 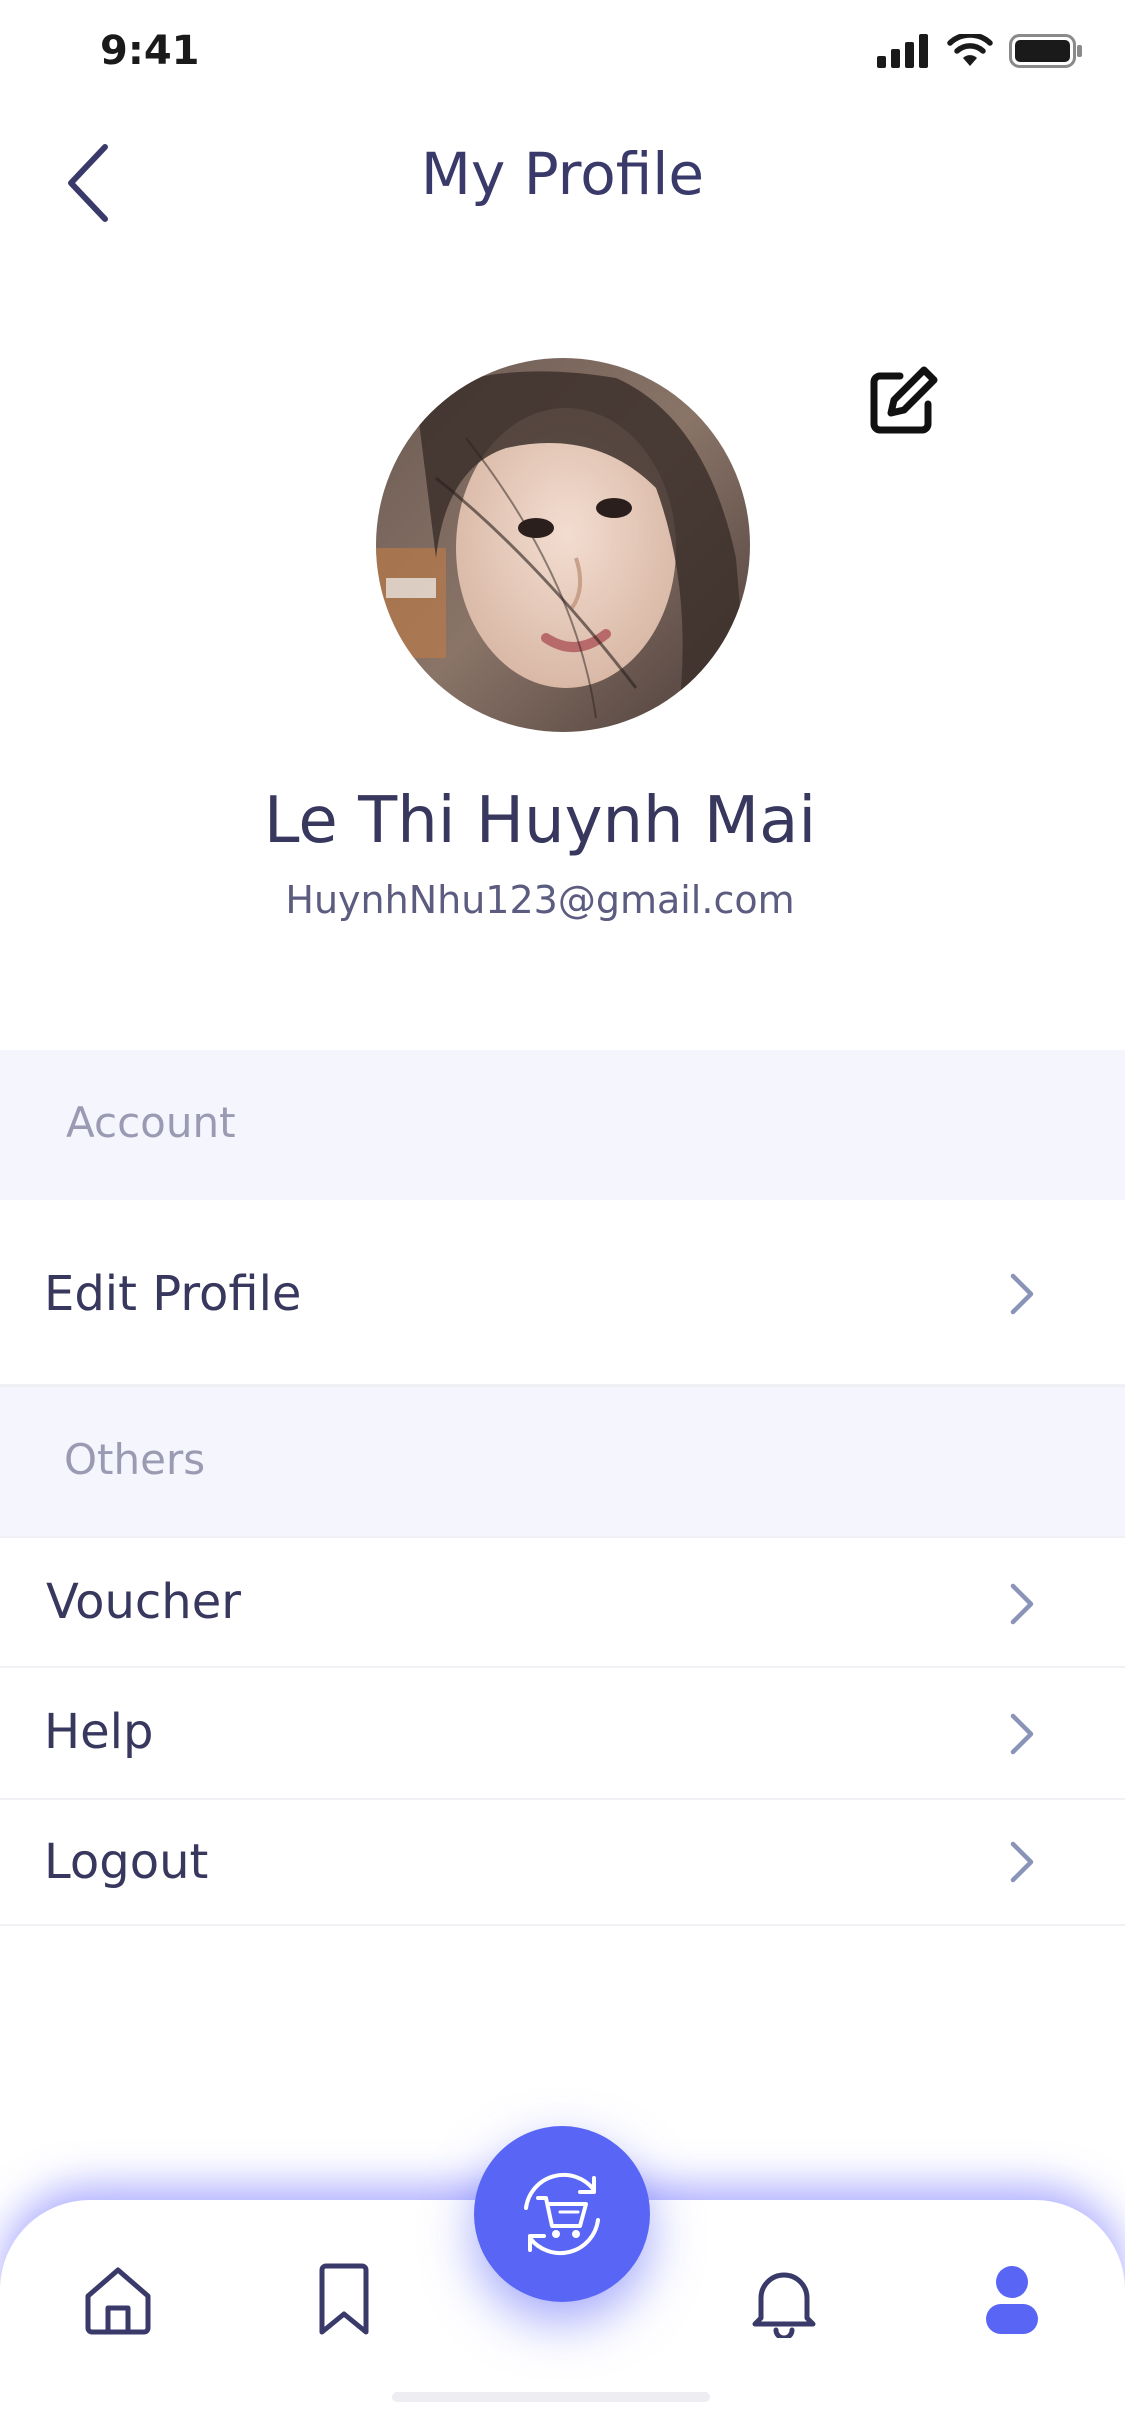 What do you see at coordinates (151, 1122) in the screenshot?
I see `section-title: Account` at bounding box center [151, 1122].